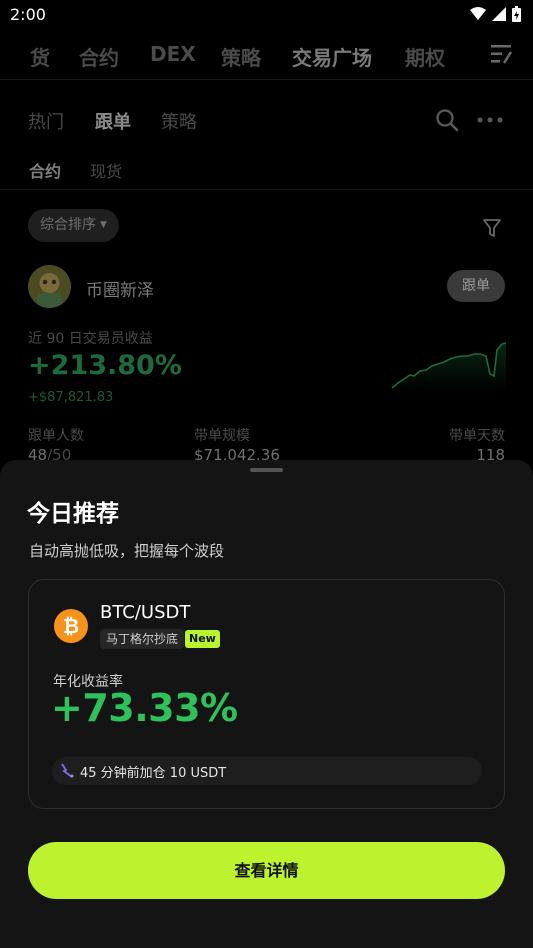 The width and height of the screenshot is (533, 948). What do you see at coordinates (71, 397) in the screenshot?
I see `profit-amount: +$87,821.83` at bounding box center [71, 397].